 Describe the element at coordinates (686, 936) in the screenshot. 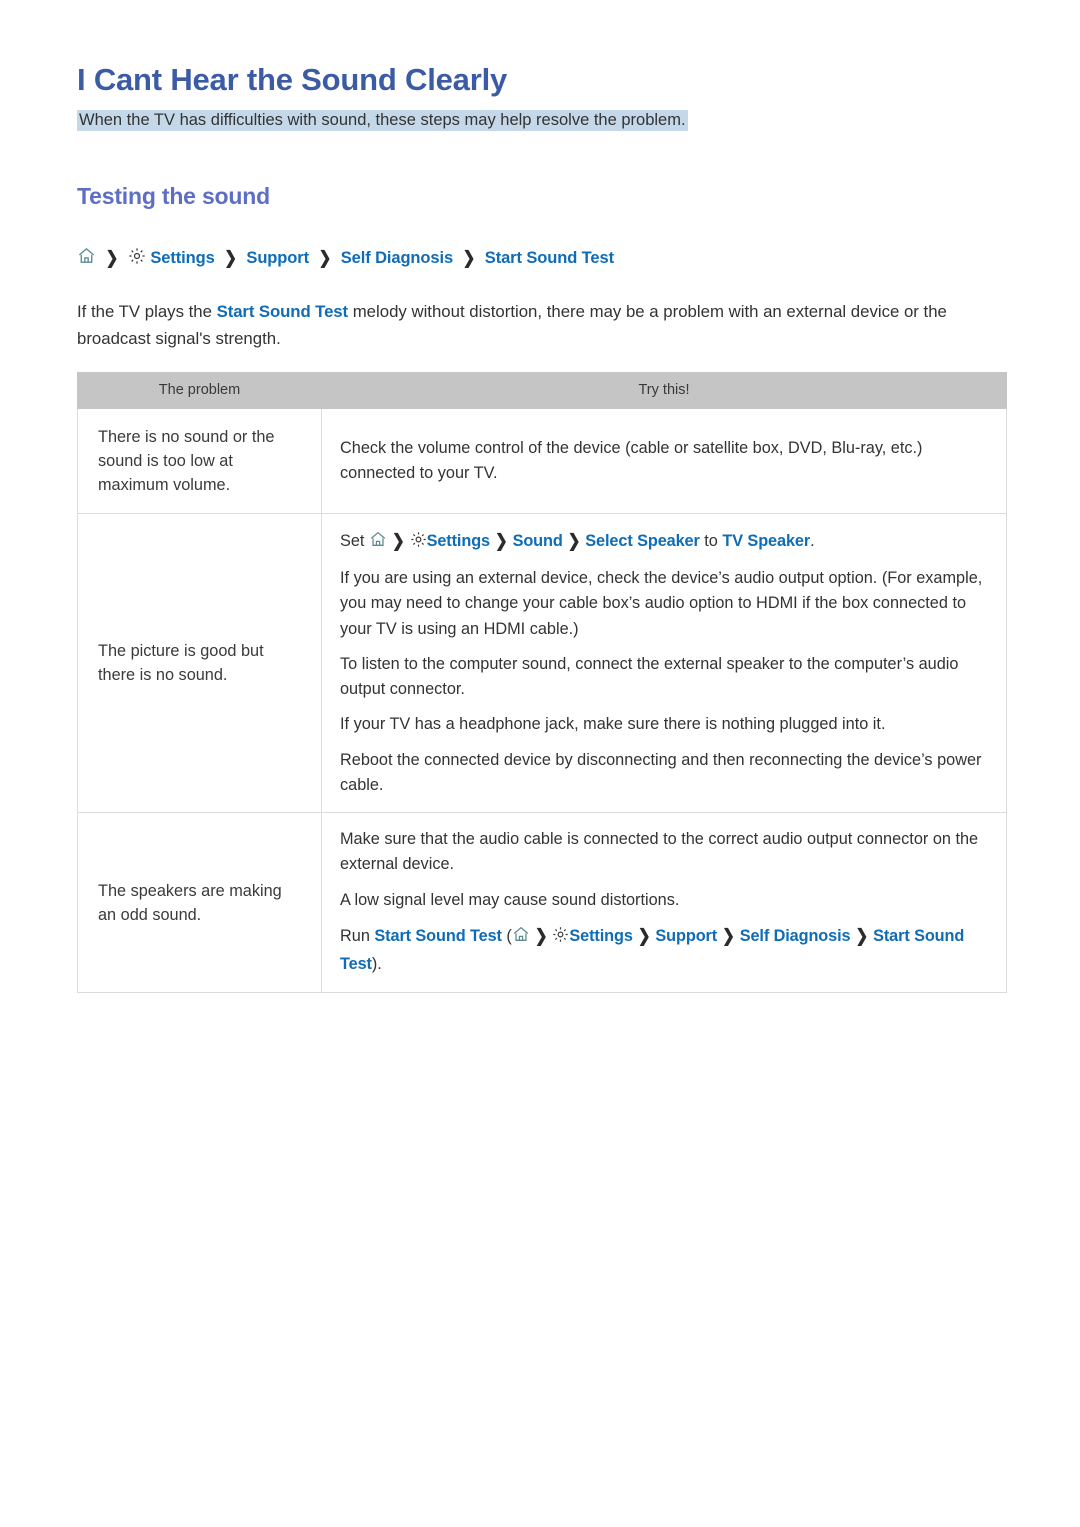

I see `run-path-item-support: Support` at that location.